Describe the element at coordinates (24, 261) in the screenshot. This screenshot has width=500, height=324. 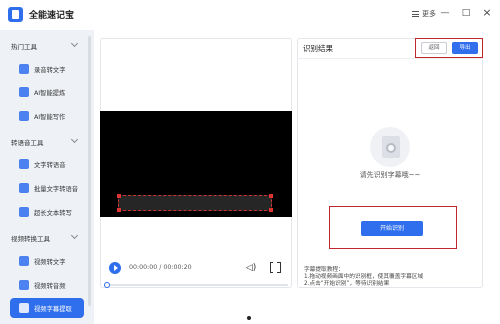
I see `video-icon` at that location.